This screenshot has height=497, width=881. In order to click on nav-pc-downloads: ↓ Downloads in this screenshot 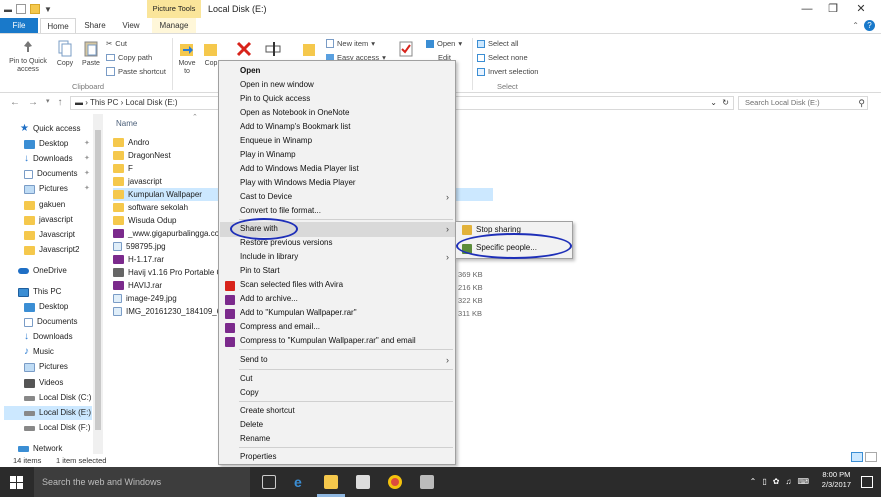, I will do `click(48, 337)`.